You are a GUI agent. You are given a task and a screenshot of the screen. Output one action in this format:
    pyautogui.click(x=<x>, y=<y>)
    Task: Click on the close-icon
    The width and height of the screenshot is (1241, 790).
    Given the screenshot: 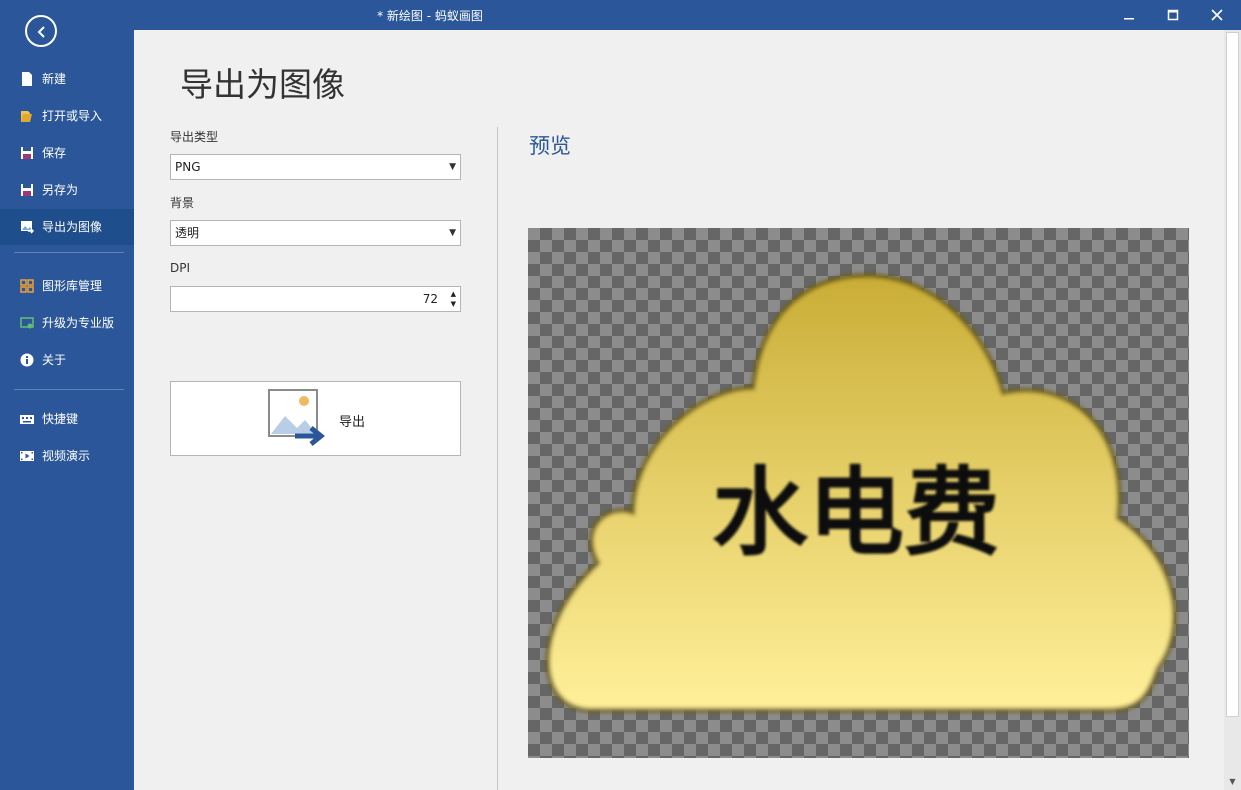 What is the action you would take?
    pyautogui.click(x=1217, y=15)
    